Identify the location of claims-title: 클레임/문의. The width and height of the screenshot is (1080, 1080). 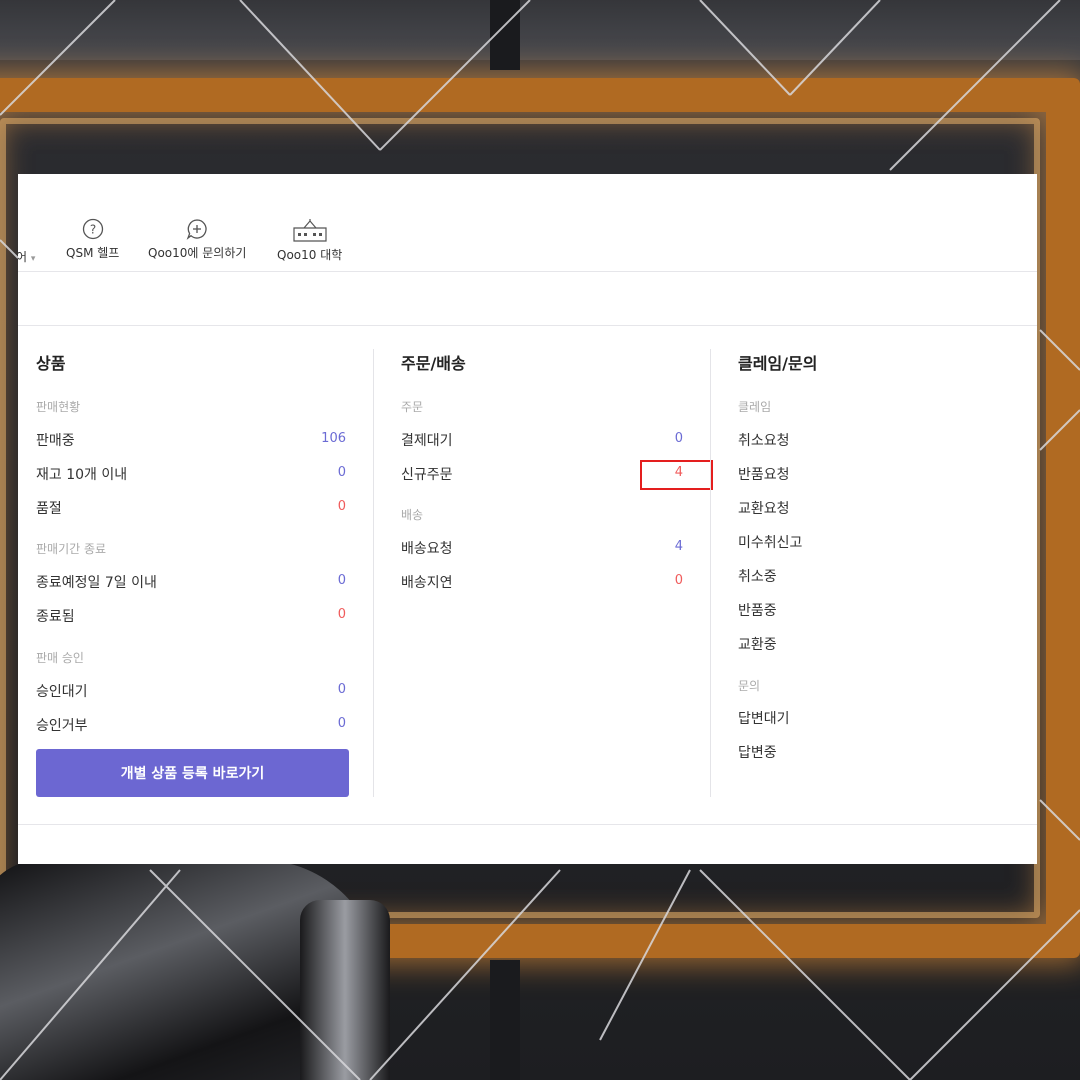
(778, 363).